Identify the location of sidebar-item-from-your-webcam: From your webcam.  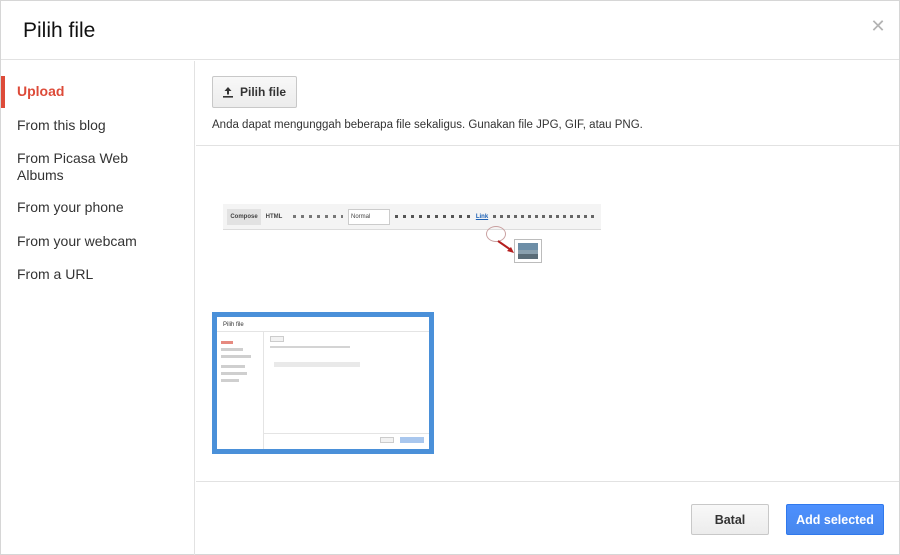
(97, 241).